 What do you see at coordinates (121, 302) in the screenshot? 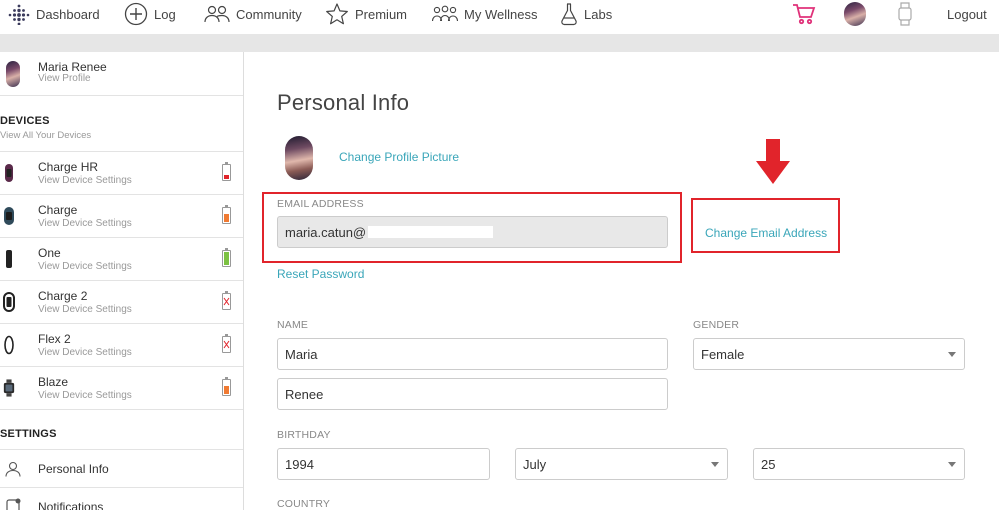
I see `device-item-charge-2: Charge 2 View Device Settings` at bounding box center [121, 302].